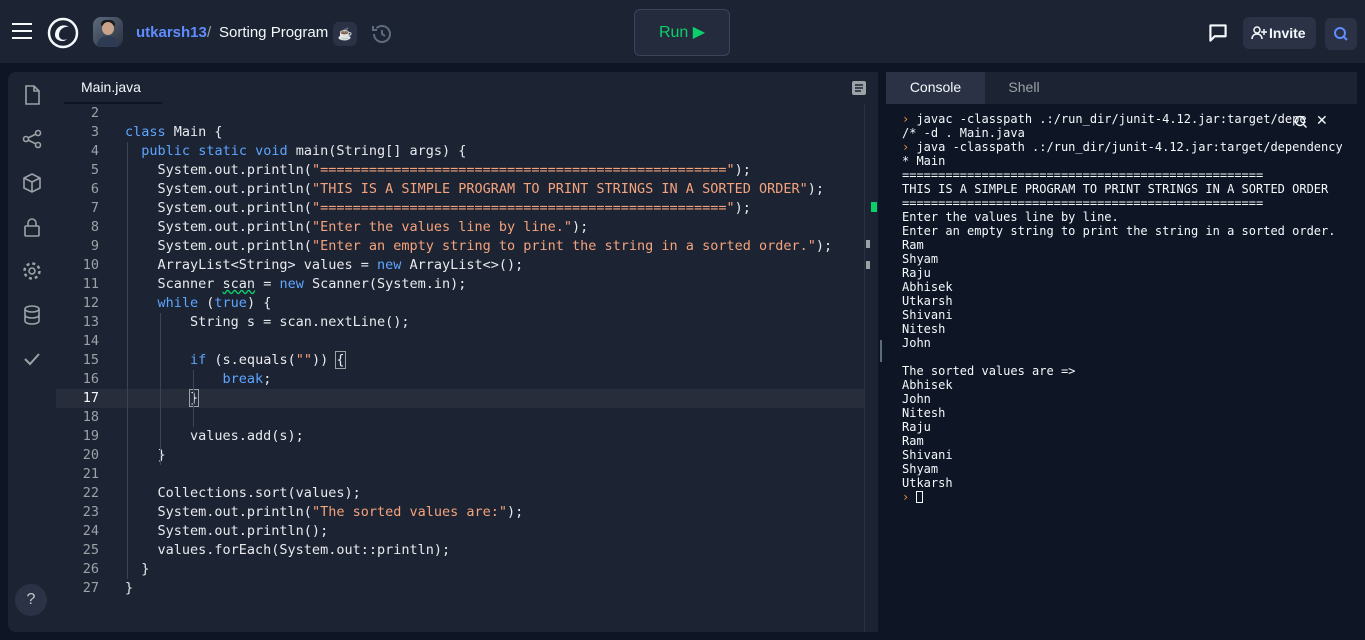  Describe the element at coordinates (924, 161) in the screenshot. I see `console-line: * Main` at that location.